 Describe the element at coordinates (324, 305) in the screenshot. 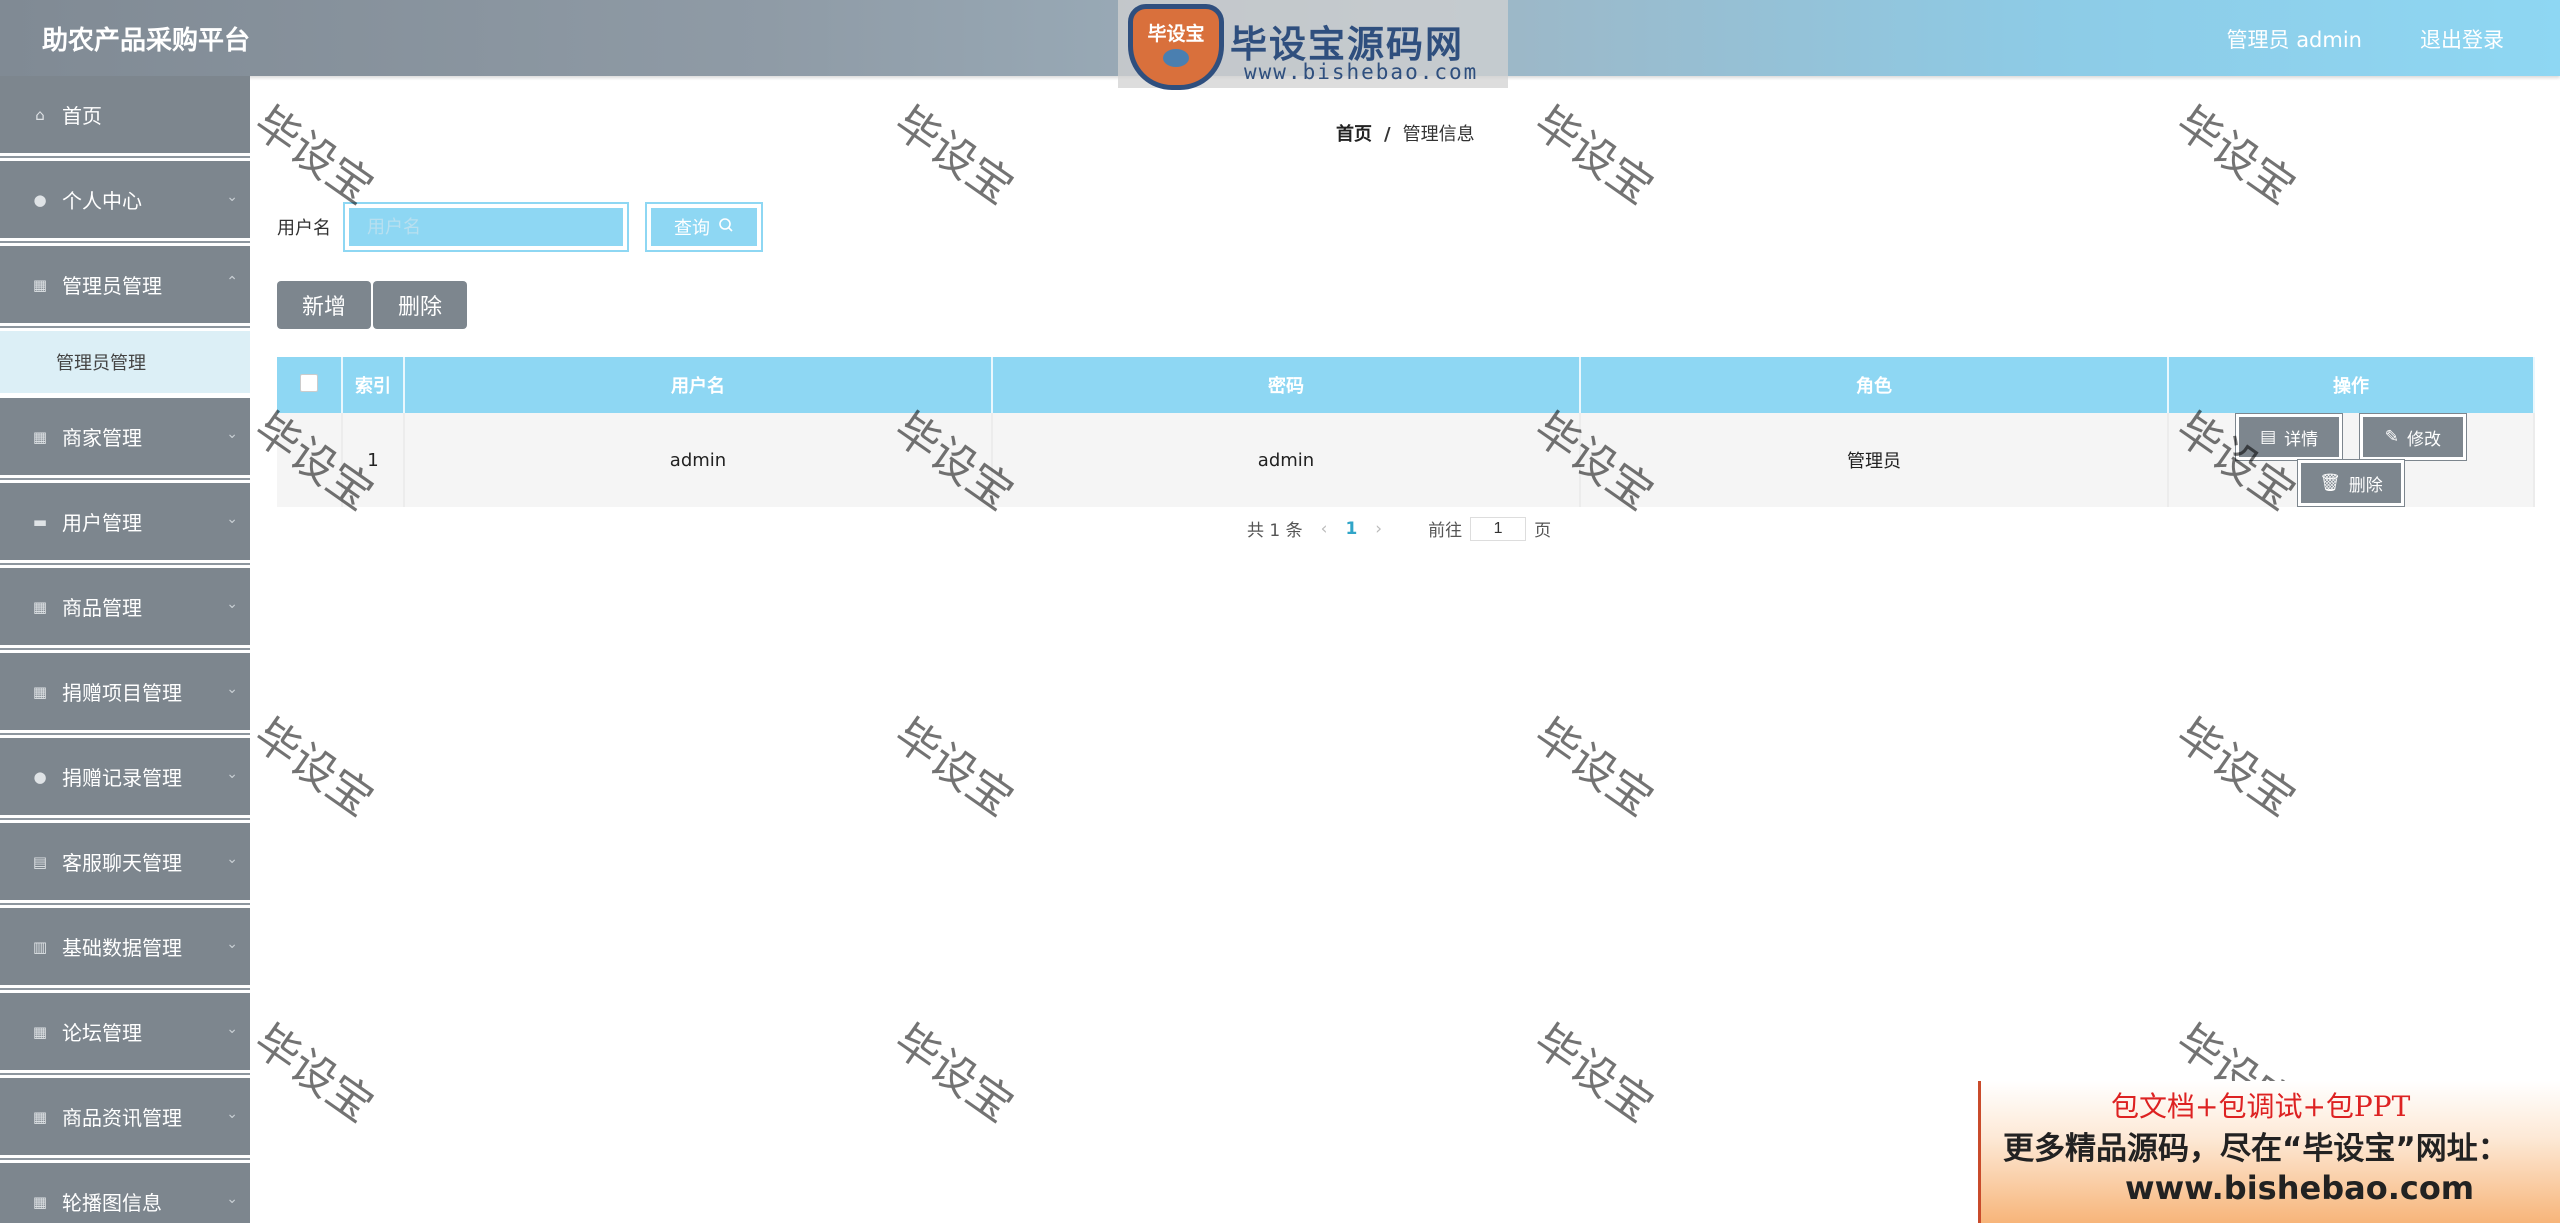

I see `add-button: 新增` at that location.